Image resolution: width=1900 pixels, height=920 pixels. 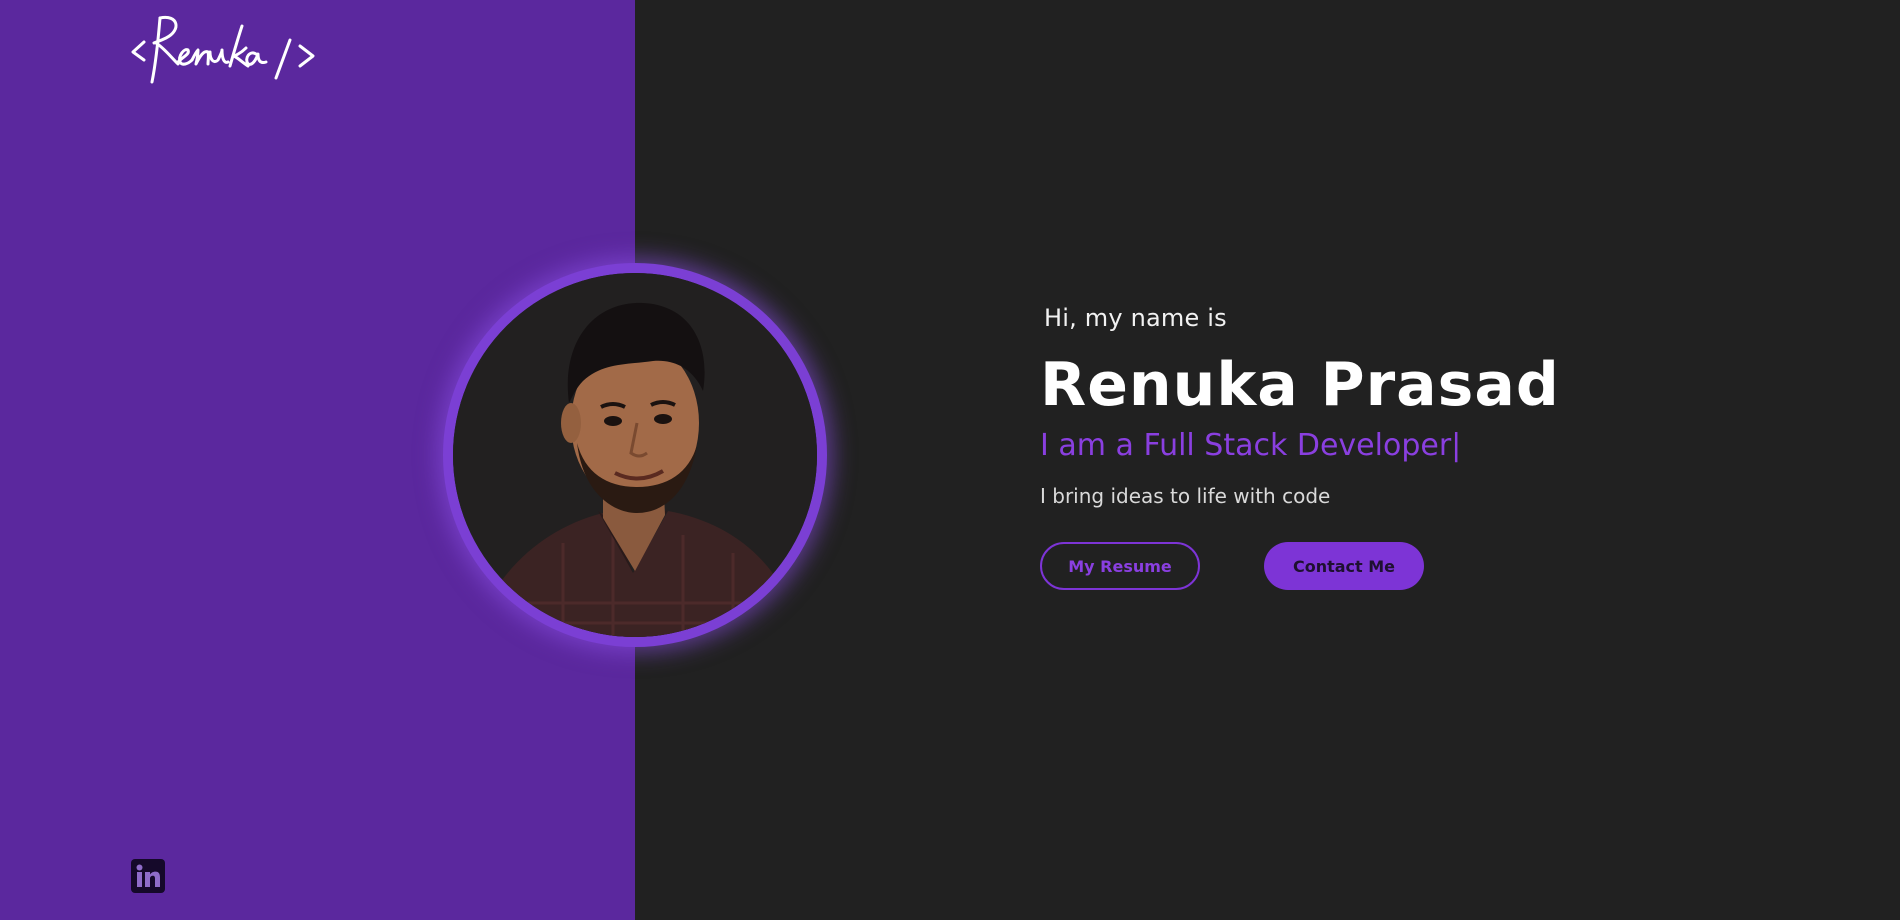 What do you see at coordinates (1135, 318) in the screenshot?
I see `greeting-text: Hi, my name is` at bounding box center [1135, 318].